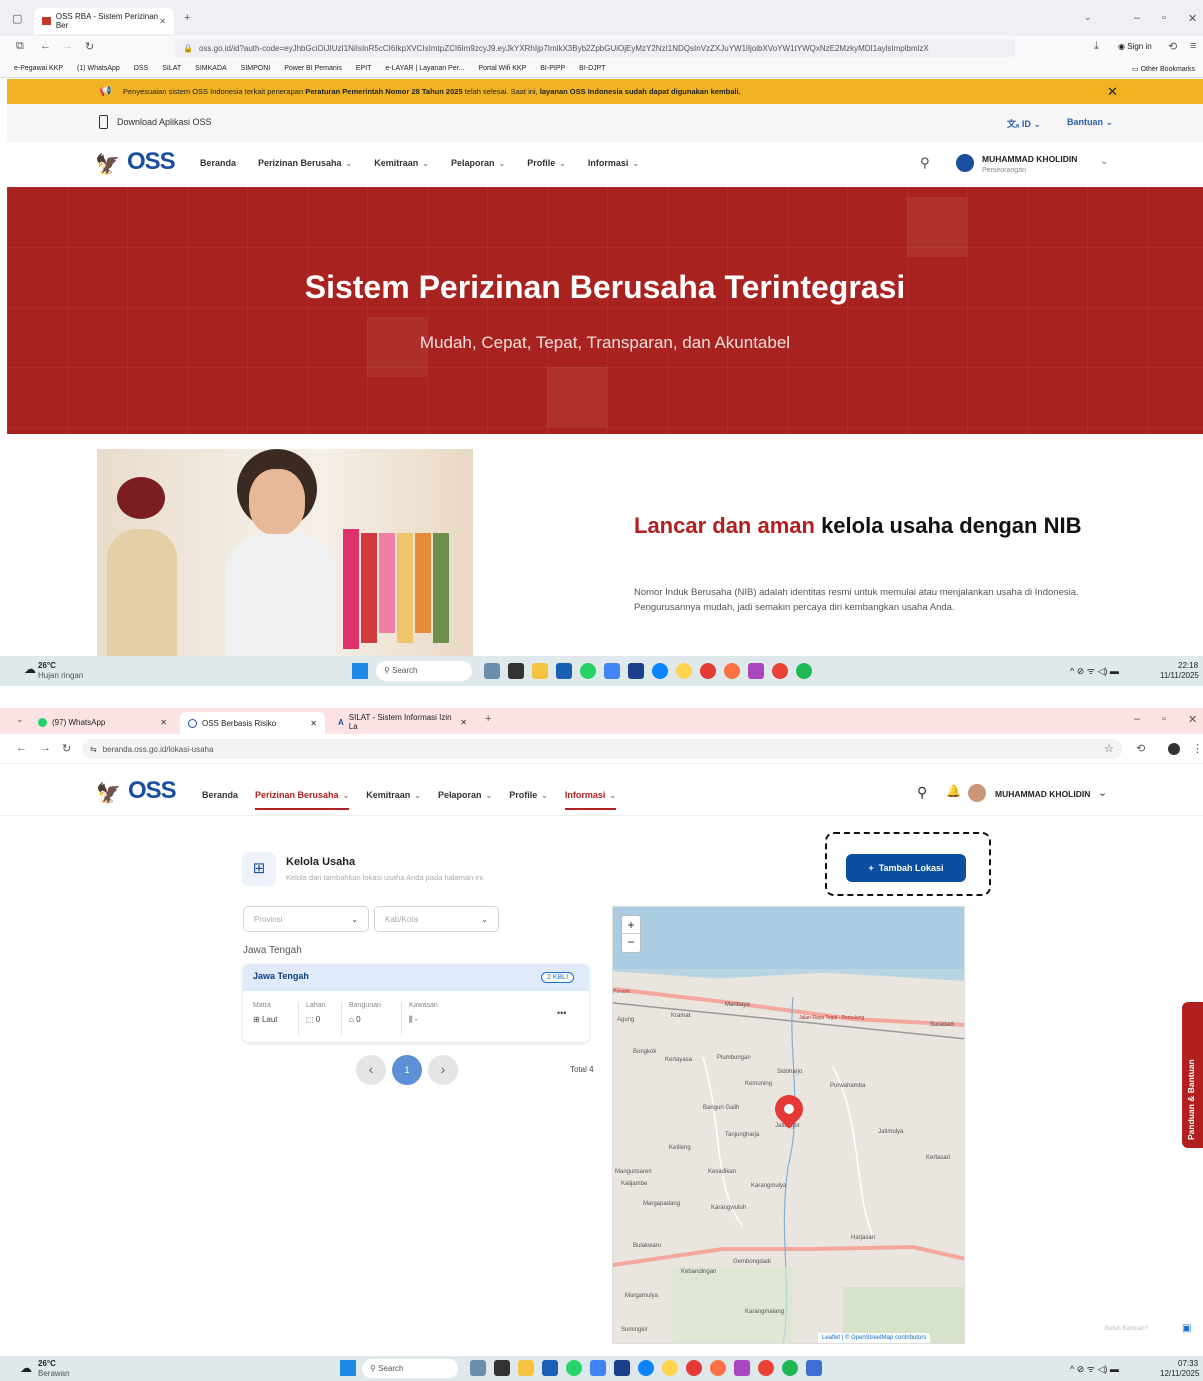  Describe the element at coordinates (21, 748) in the screenshot. I see `back-icon: ←` at that location.